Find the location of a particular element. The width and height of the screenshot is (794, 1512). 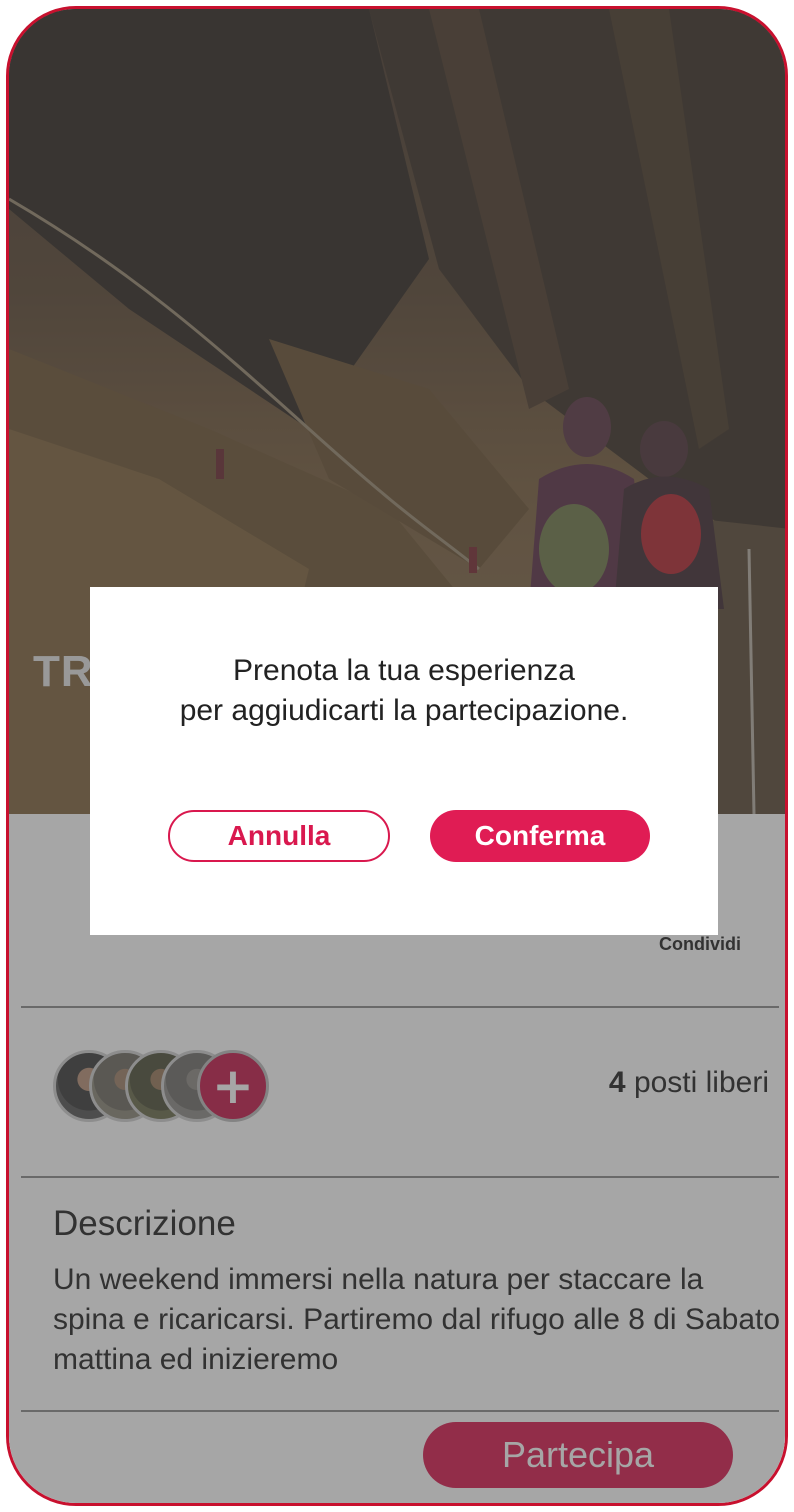

dialog-message-line2: per aggiudicarti la partecipazione. is located at coordinates (404, 710).